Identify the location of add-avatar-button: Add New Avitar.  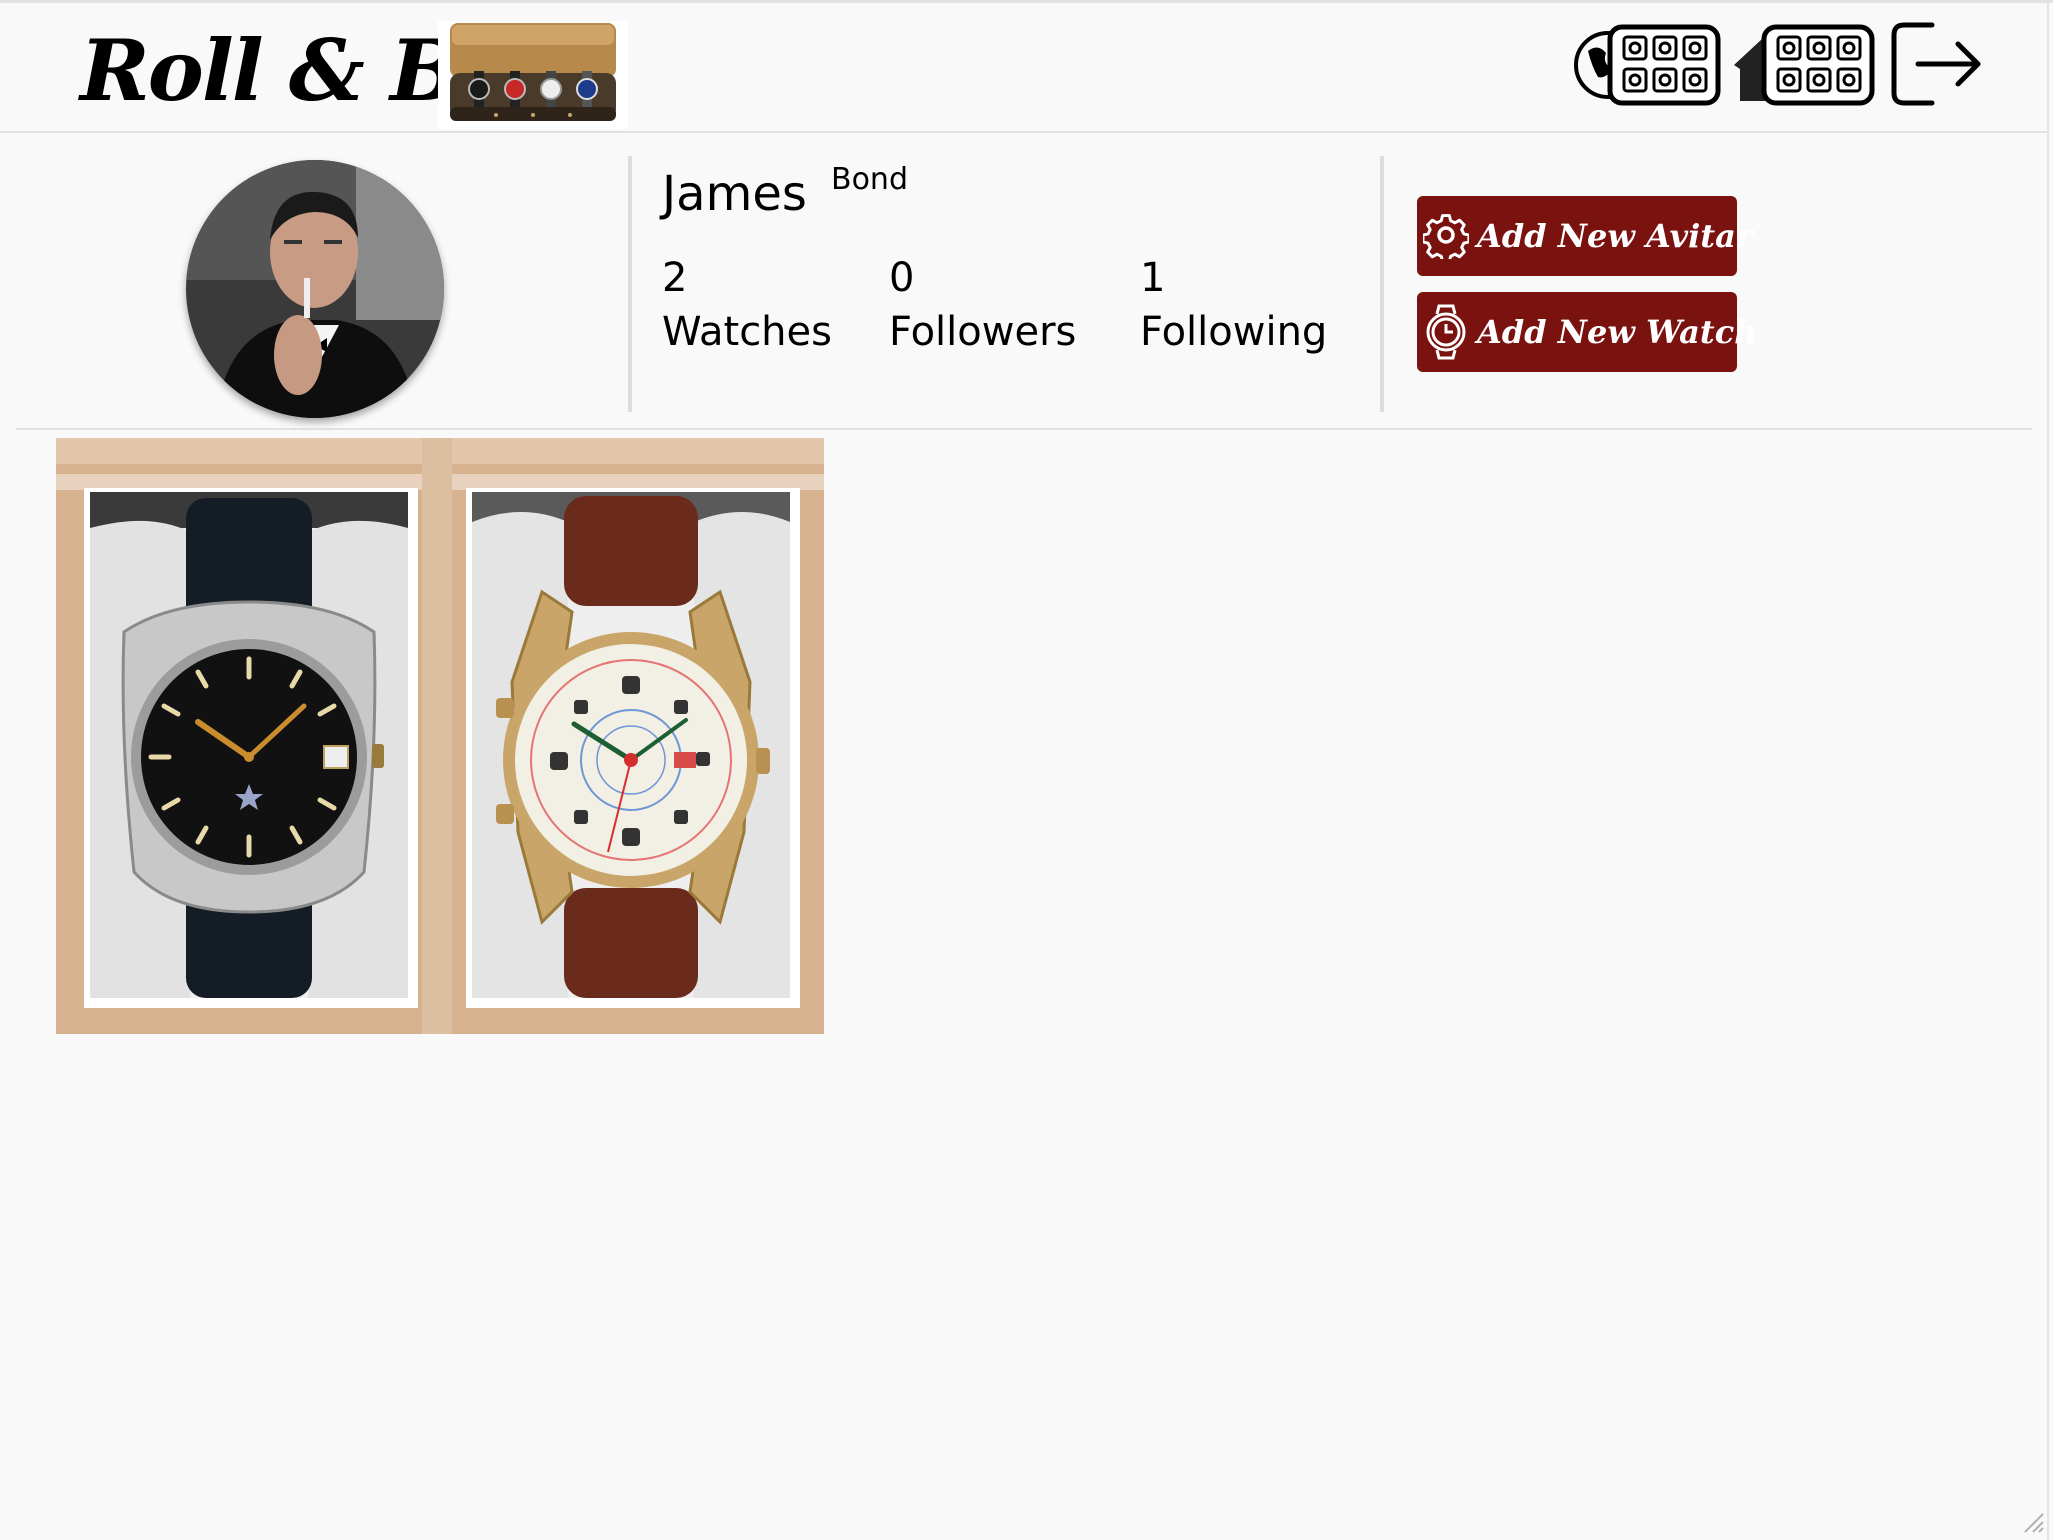
(1585, 236).